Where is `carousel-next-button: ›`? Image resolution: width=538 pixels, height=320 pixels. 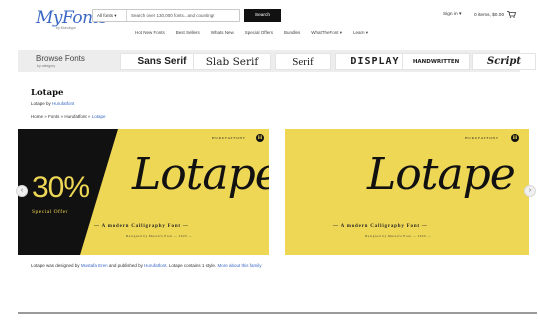
carousel-next-button: › is located at coordinates (530, 191).